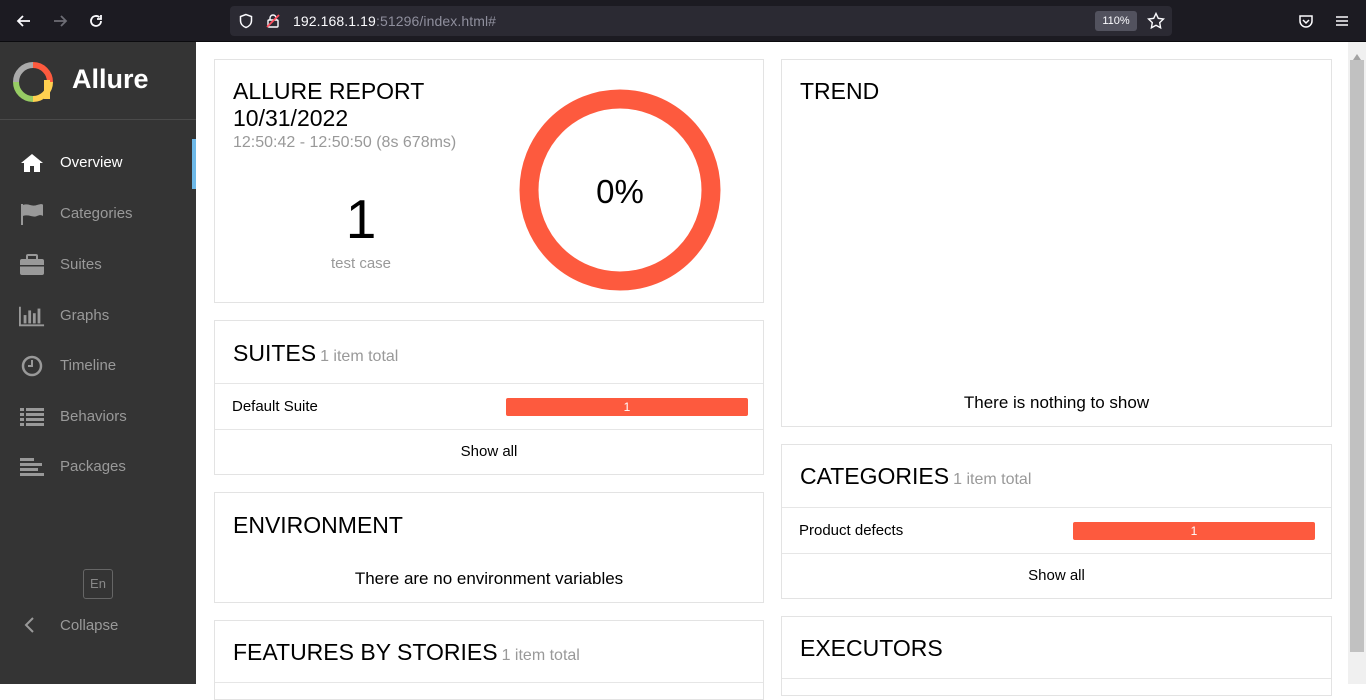 The height and width of the screenshot is (700, 1366). I want to click on categories-count: 1 item total, so click(992, 479).